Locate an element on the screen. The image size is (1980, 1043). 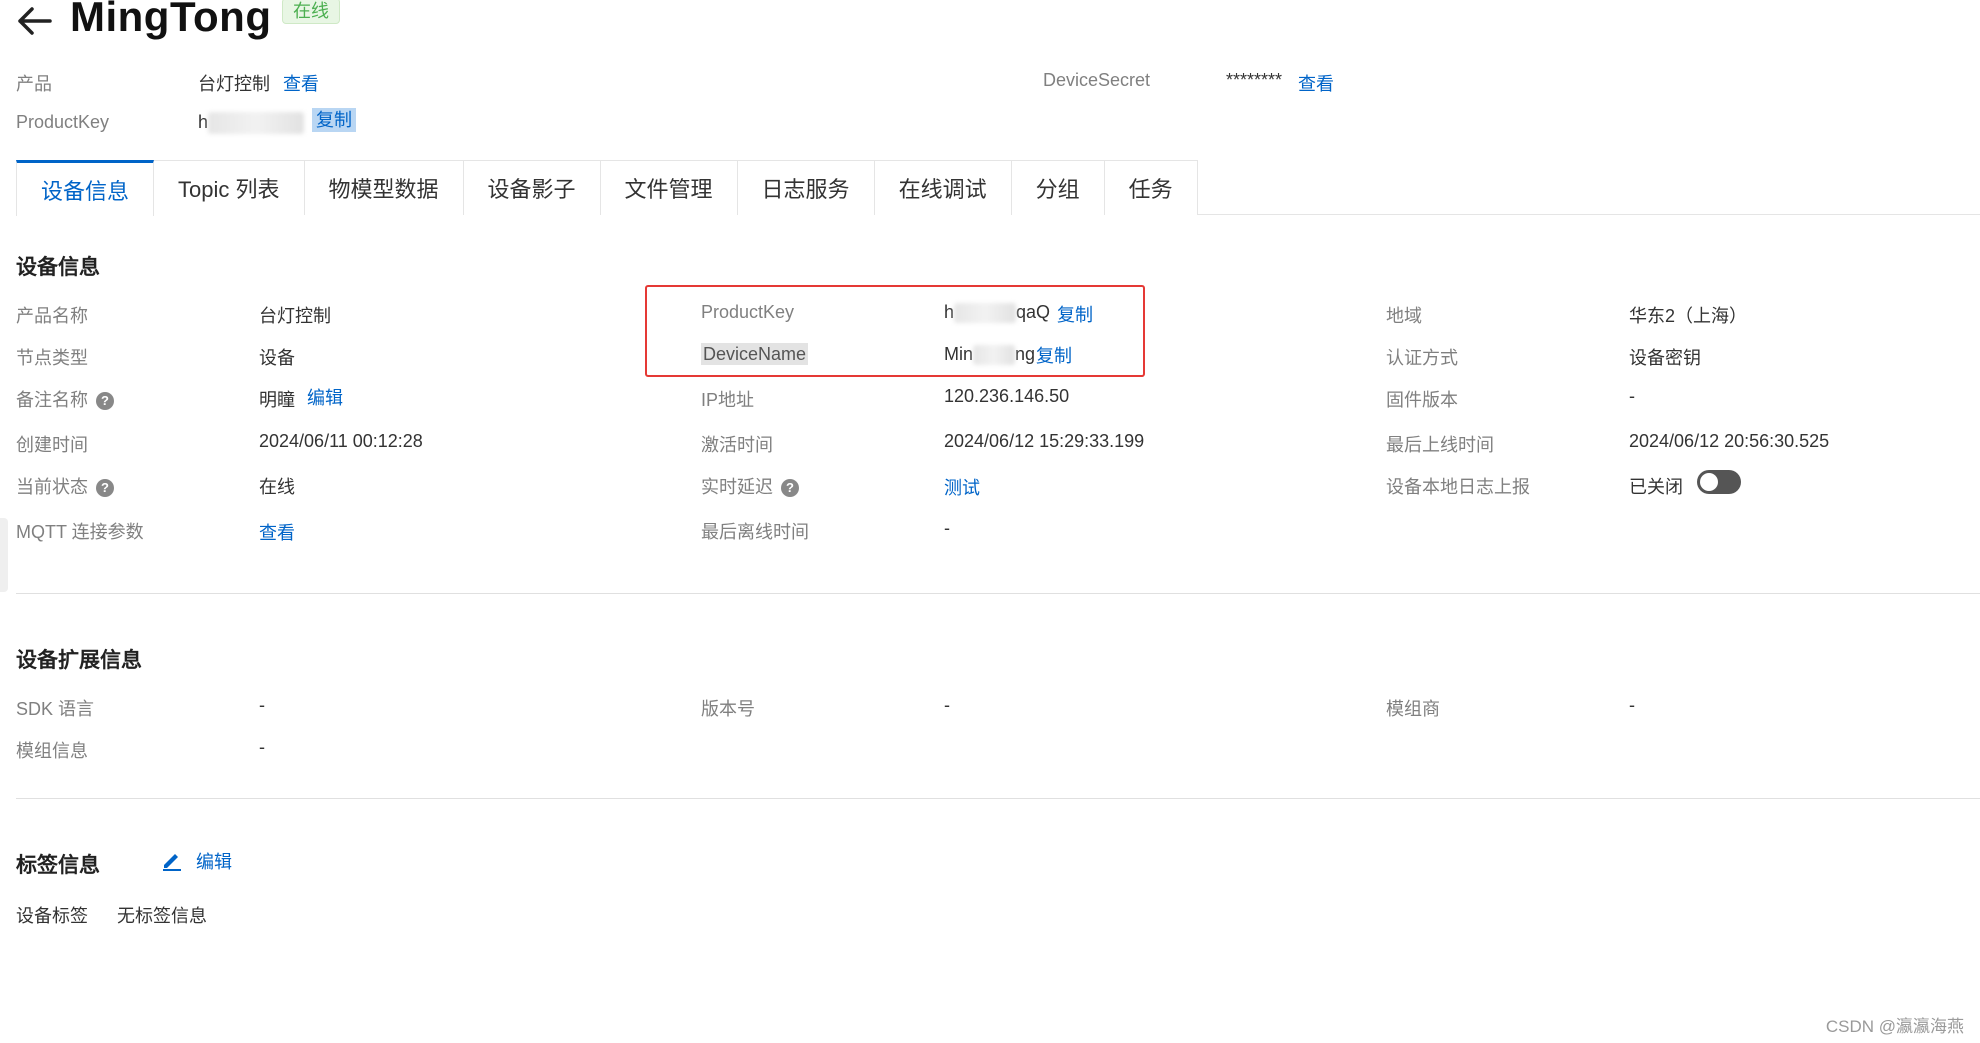
device-title: MingTong is located at coordinates (171, 20).